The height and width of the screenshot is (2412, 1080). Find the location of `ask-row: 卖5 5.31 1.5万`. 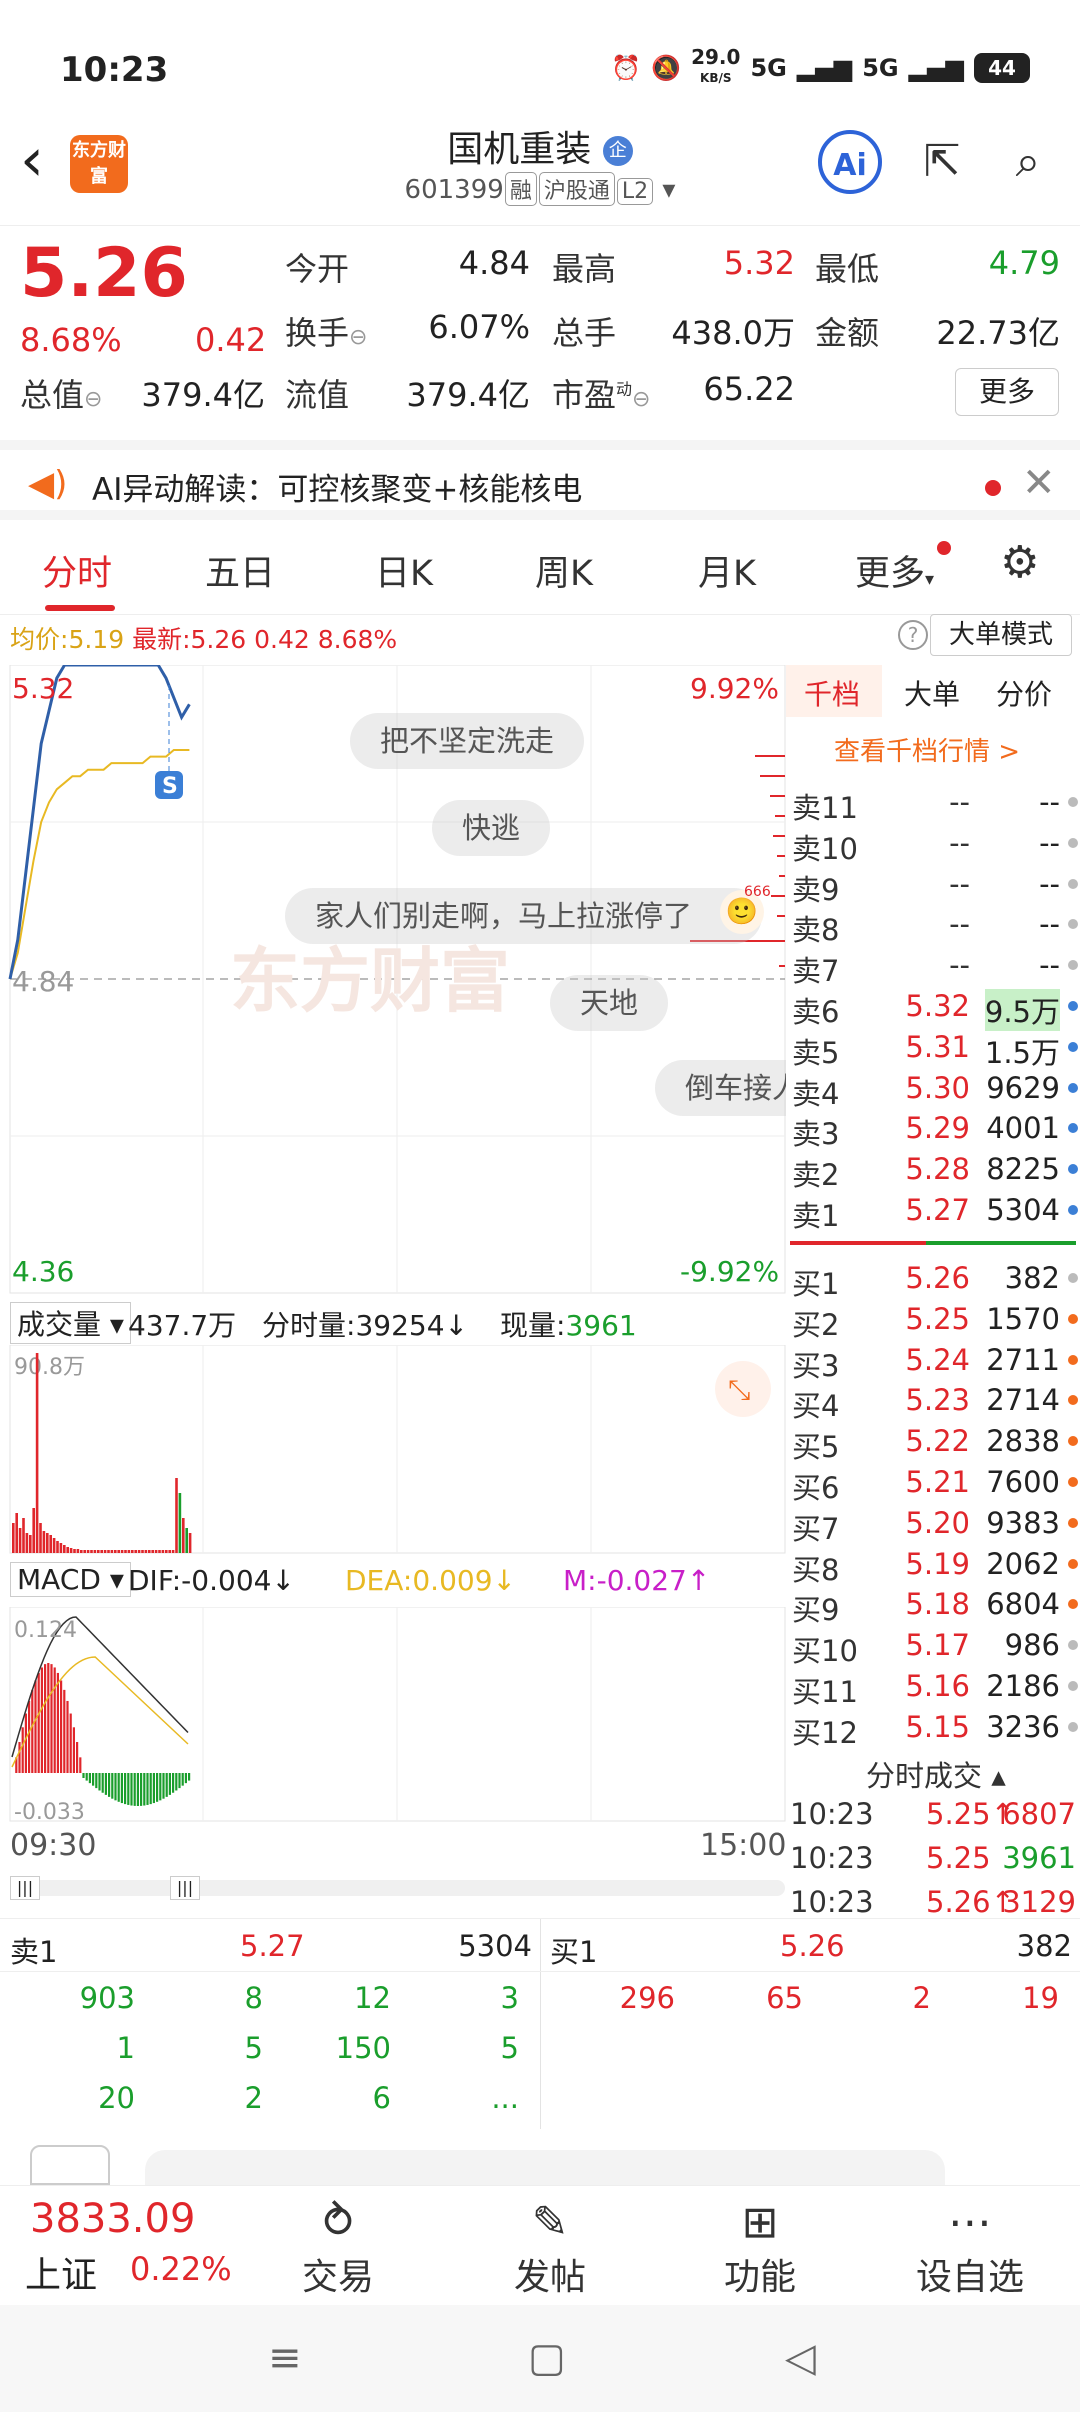

ask-row: 卖5 5.31 1.5万 is located at coordinates (933, 1049).